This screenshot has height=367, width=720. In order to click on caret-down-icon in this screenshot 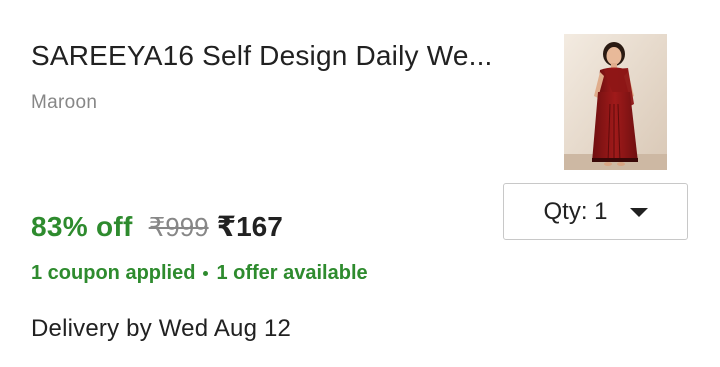, I will do `click(638, 212)`.